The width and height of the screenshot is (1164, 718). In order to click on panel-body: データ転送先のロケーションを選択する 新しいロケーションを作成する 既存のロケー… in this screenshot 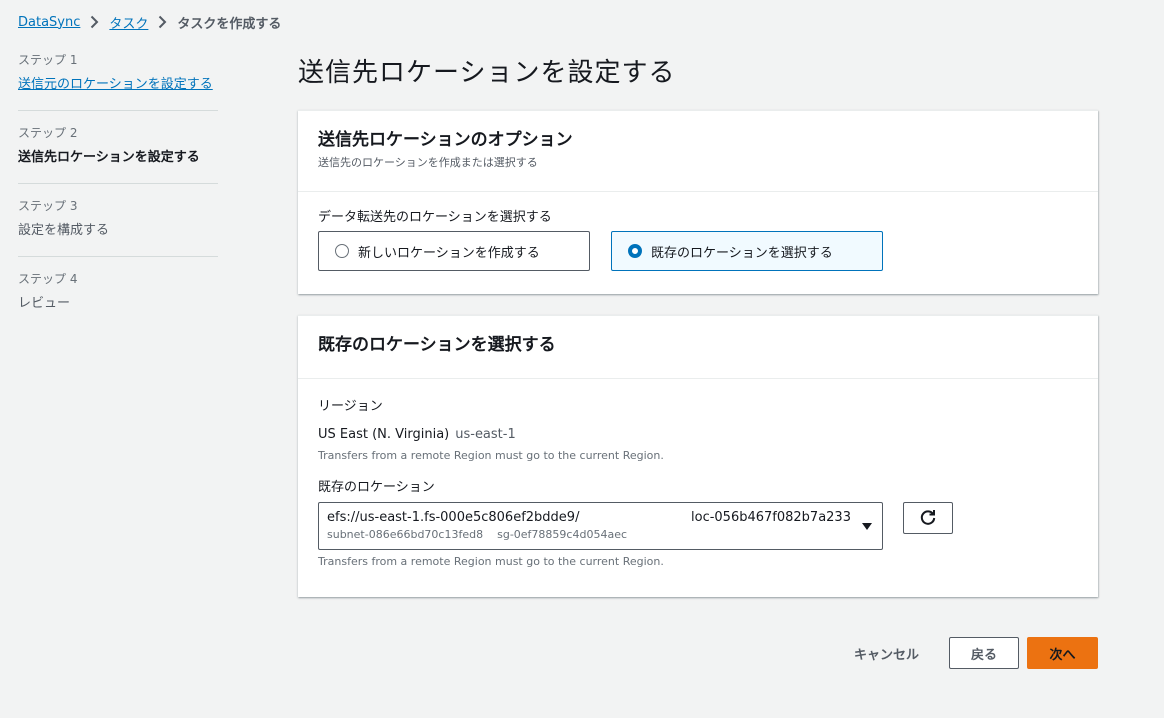, I will do `click(698, 231)`.